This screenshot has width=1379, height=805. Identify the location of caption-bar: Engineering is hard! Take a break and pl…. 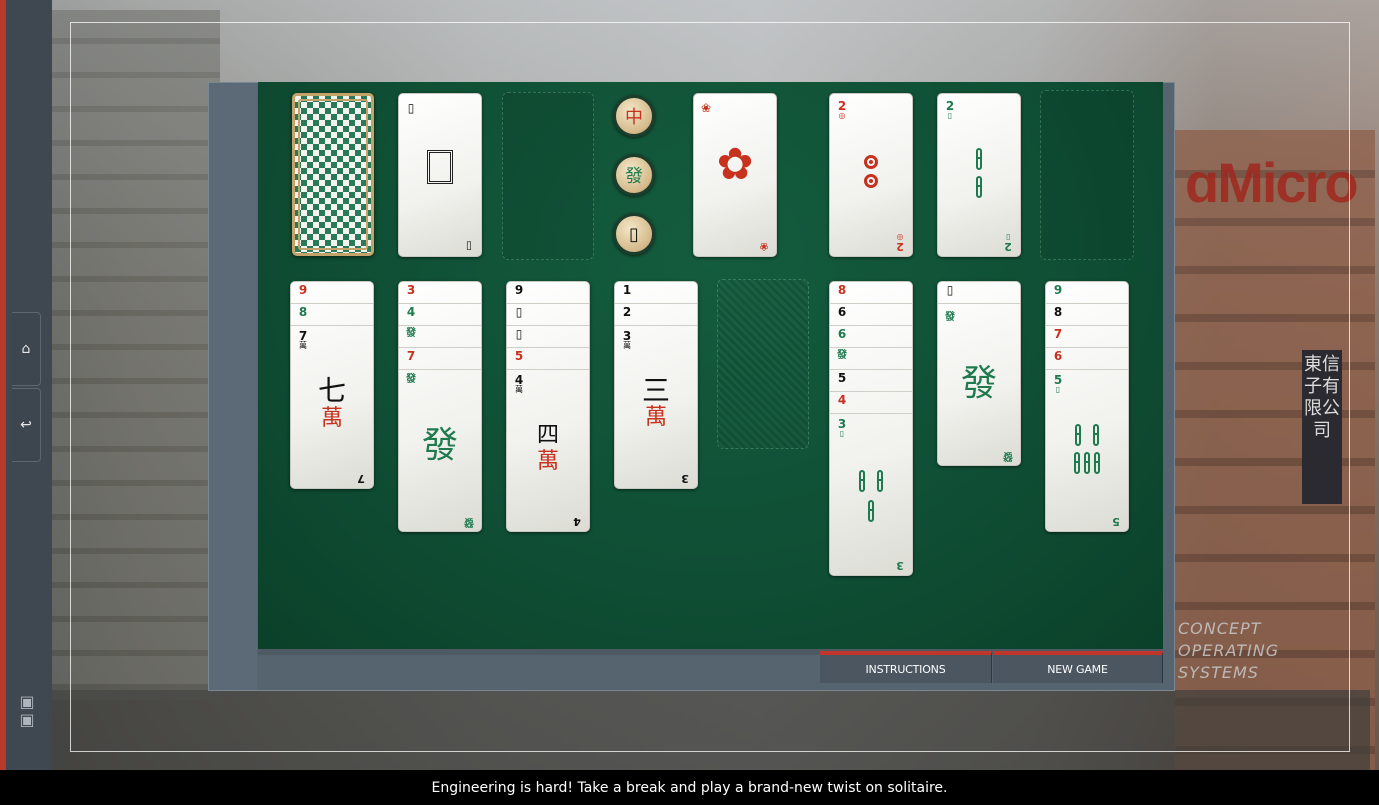
(689, 787).